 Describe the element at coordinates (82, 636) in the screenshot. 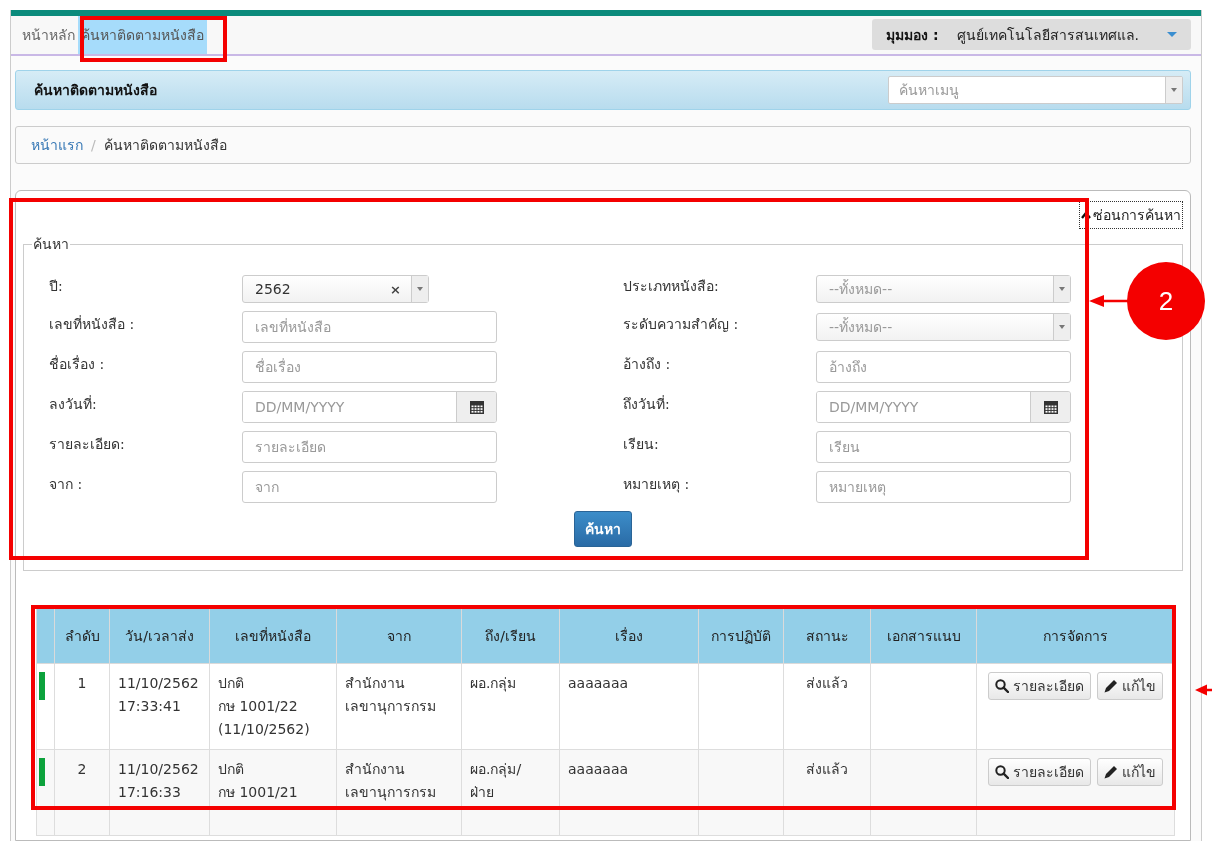

I see `column-header: ลำดับ` at that location.